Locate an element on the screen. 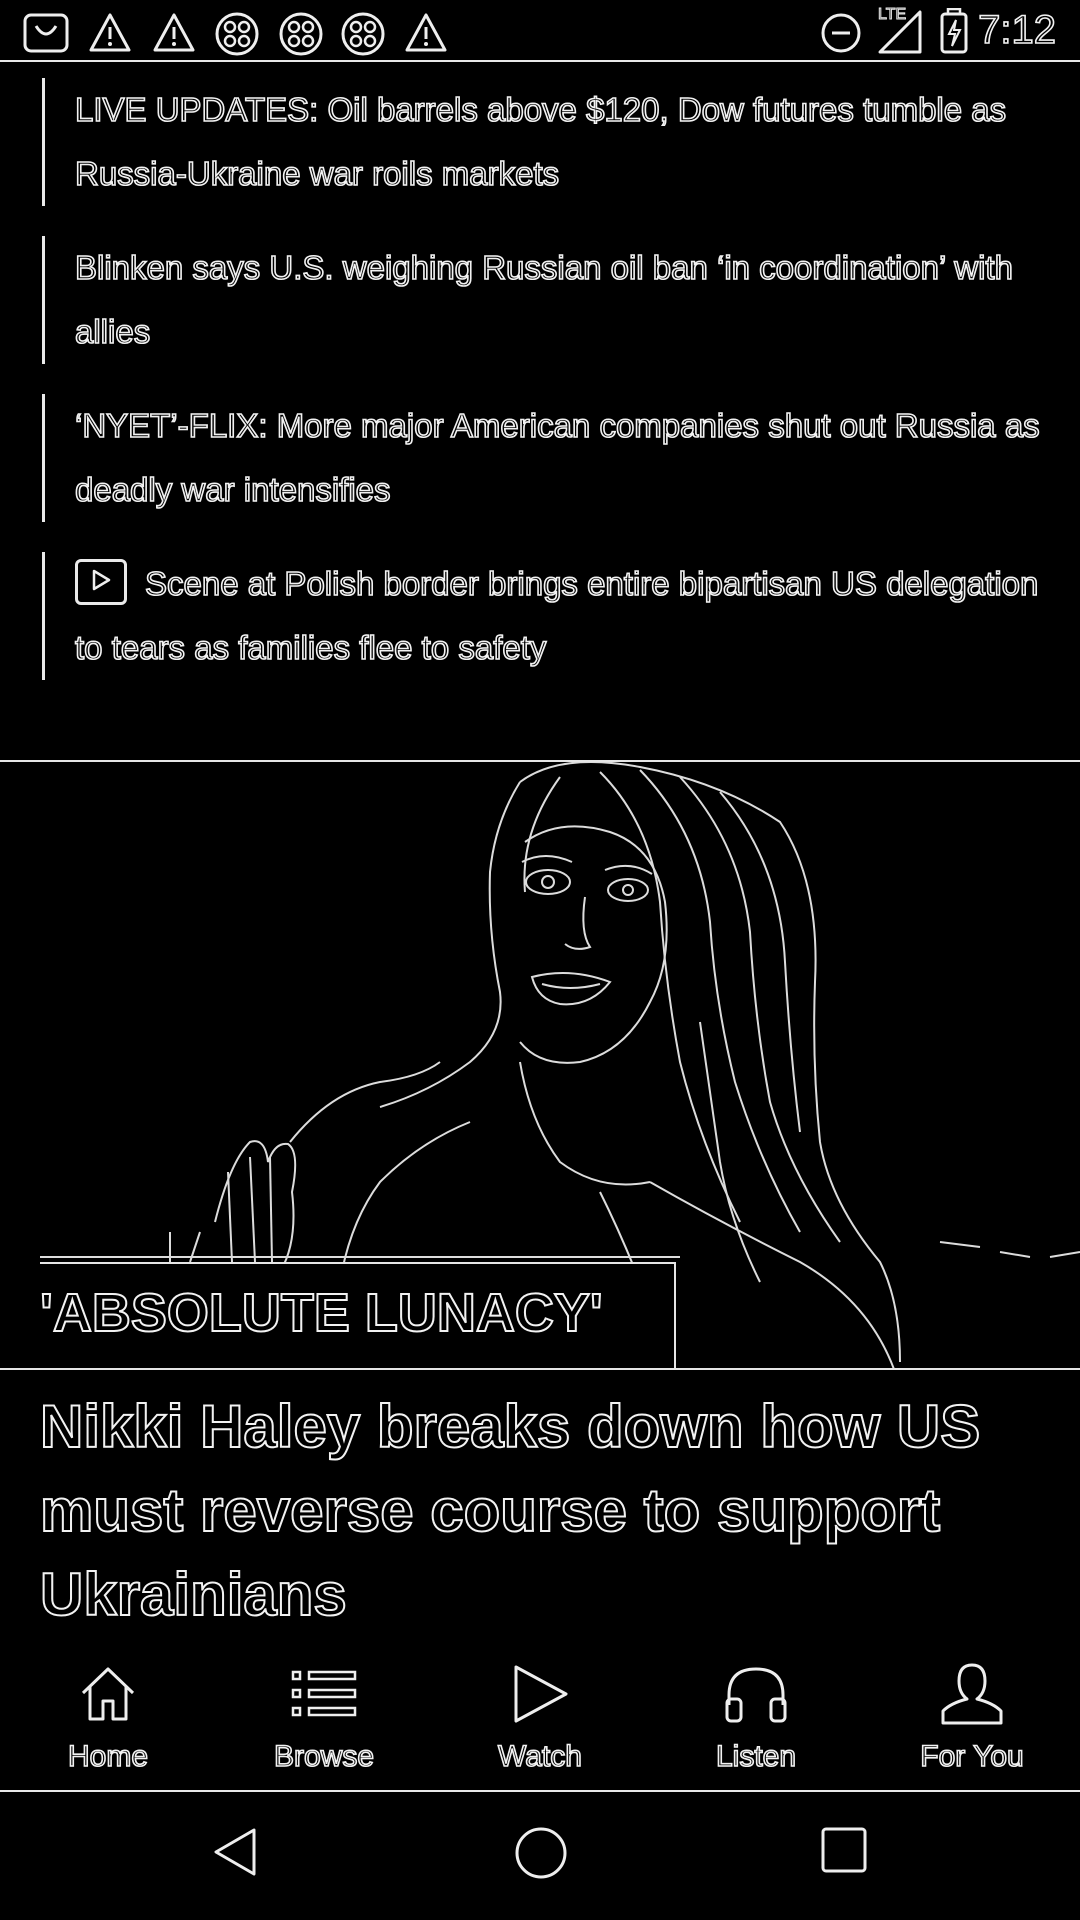 This screenshot has width=1080, height=1920. lte-signal-icon: LTE is located at coordinates (899, 32).